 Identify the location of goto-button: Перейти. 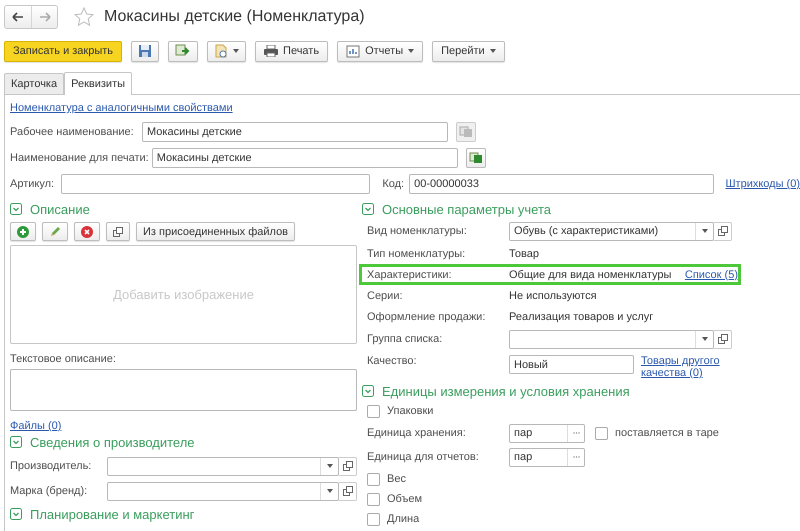
(468, 51).